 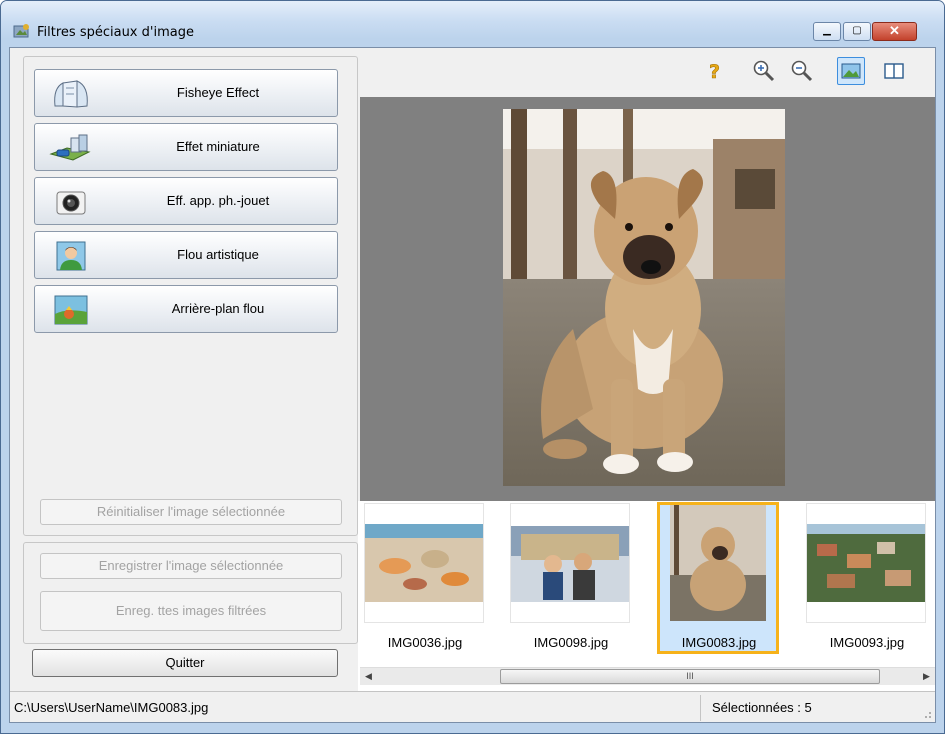 I want to click on thumbnail-scrollbar: ◀ III ▶, so click(x=647, y=676).